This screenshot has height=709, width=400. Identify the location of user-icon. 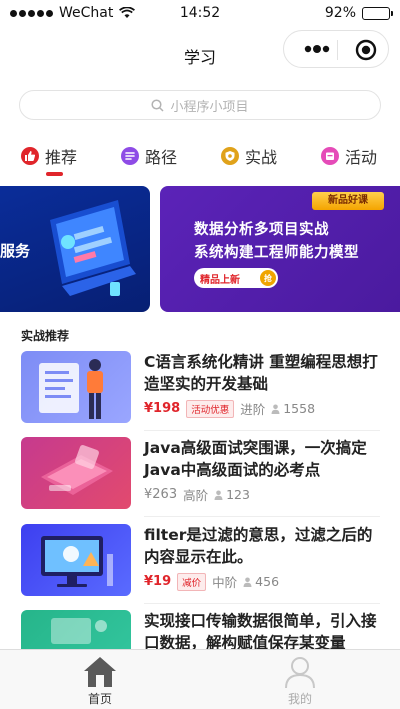
(300, 673).